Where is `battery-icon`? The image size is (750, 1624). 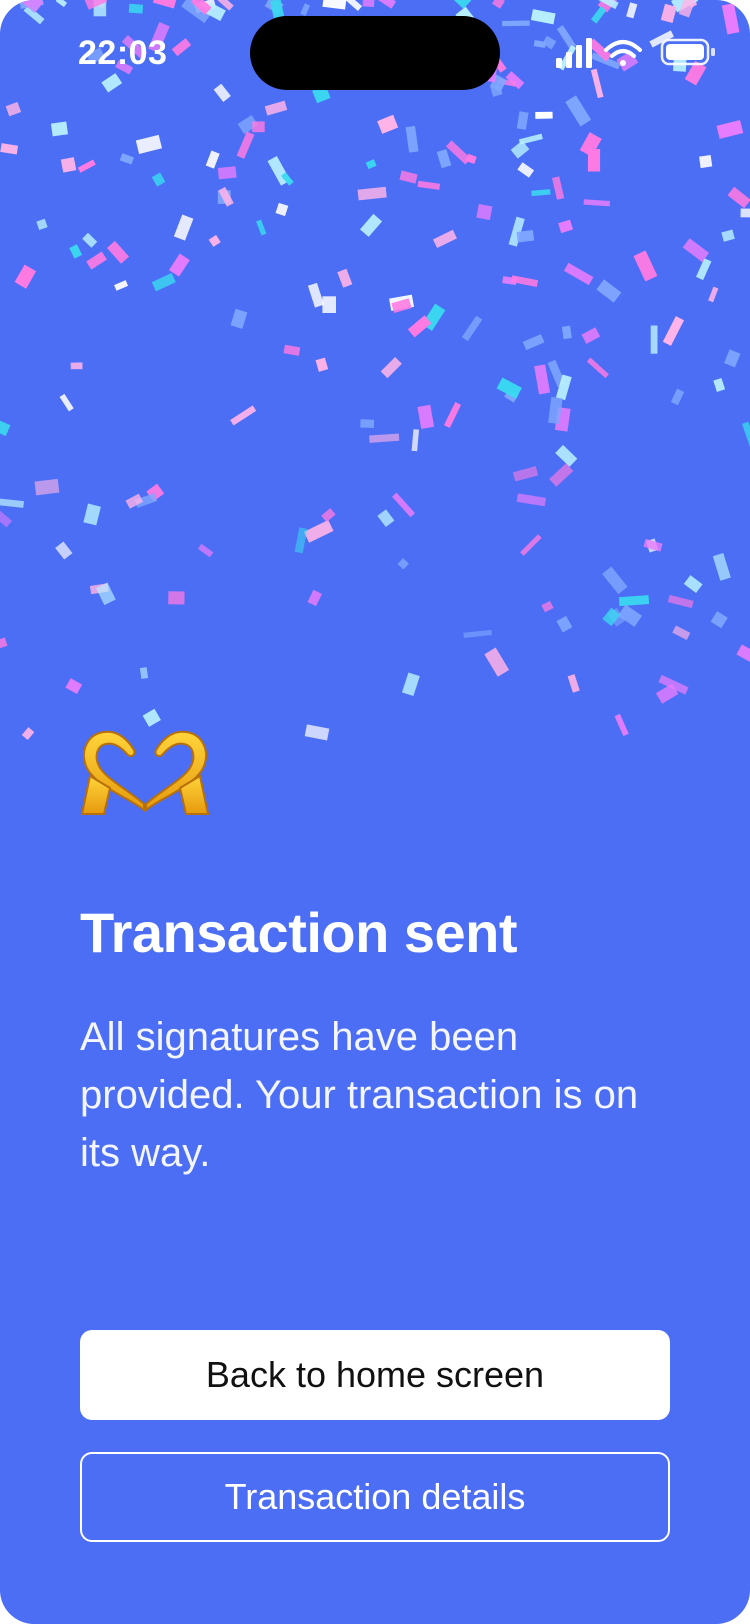 battery-icon is located at coordinates (687, 52).